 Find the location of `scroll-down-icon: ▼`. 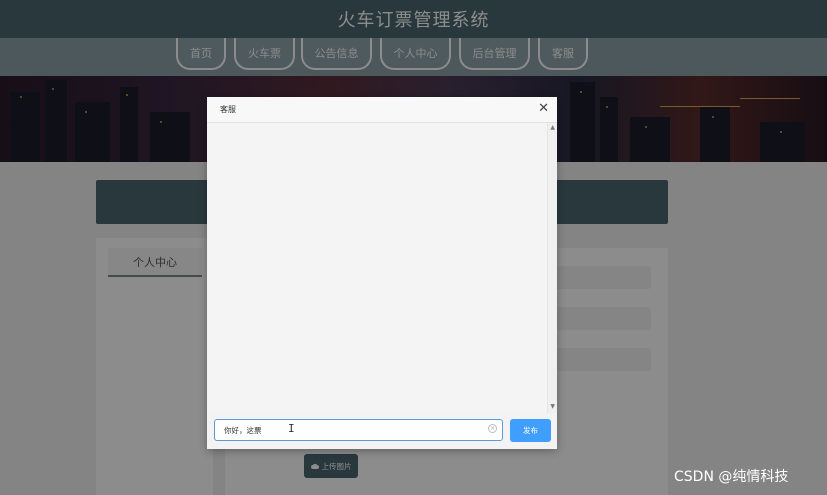

scroll-down-icon: ▼ is located at coordinates (552, 406).